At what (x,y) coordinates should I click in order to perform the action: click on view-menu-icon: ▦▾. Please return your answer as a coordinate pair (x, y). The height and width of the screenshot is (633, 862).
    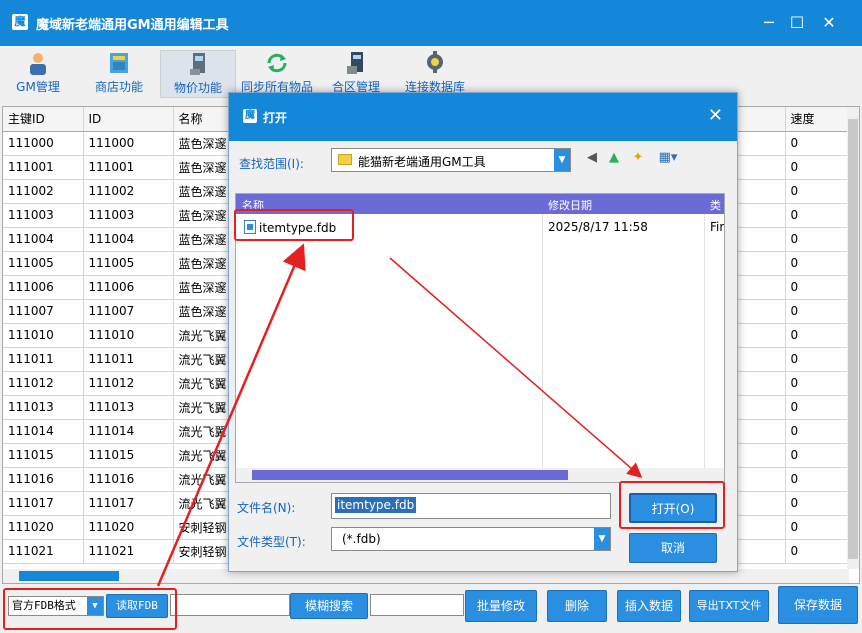
    Looking at the image, I should click on (668, 158).